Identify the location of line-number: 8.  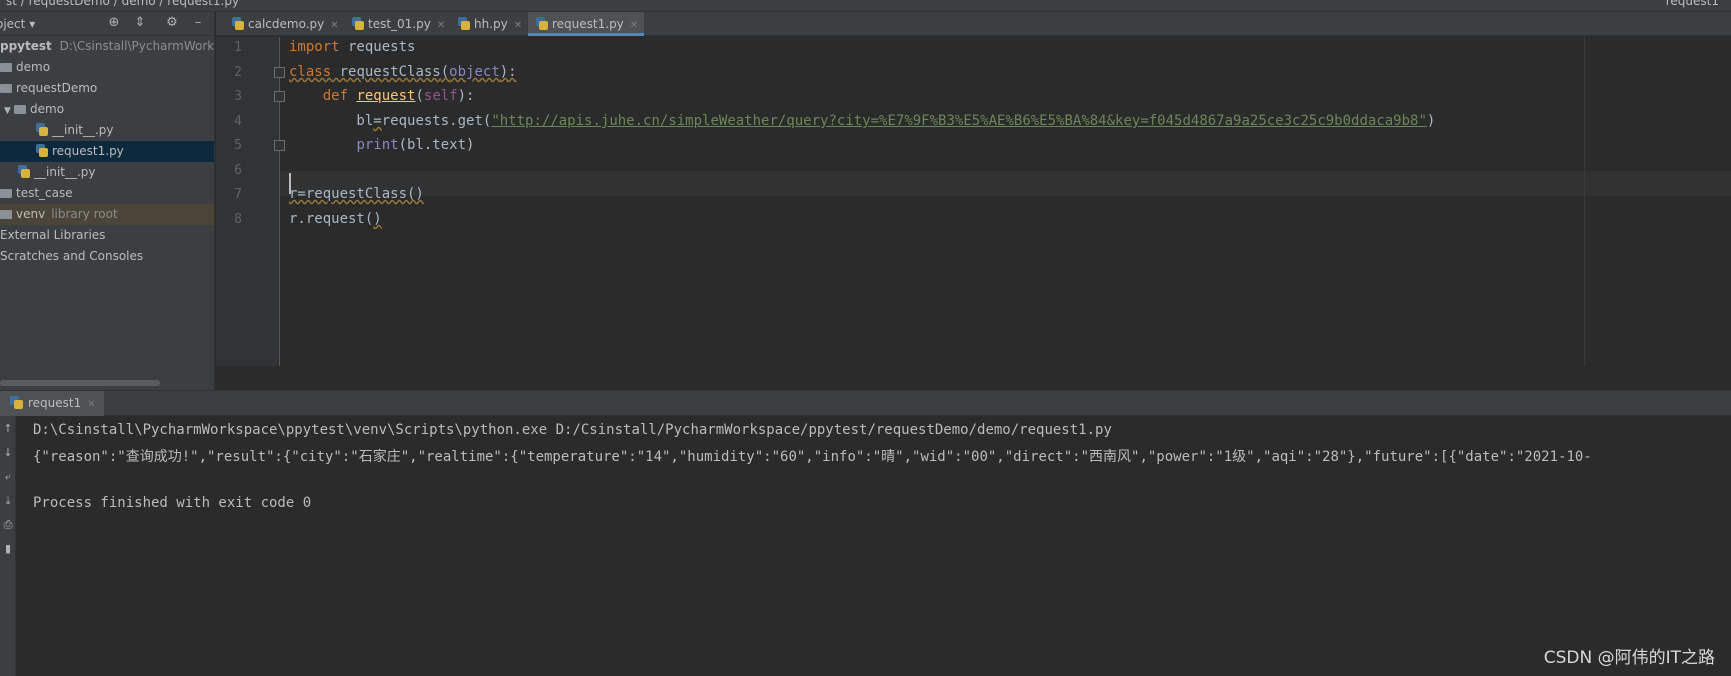
(238, 219).